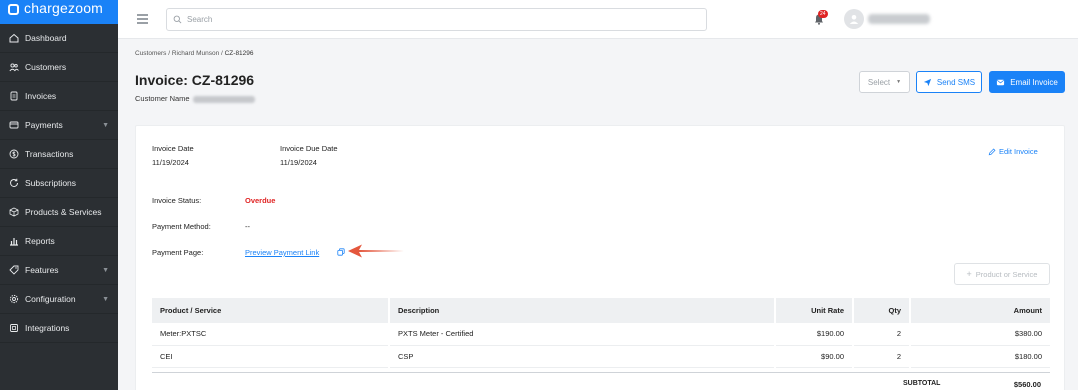 This screenshot has width=1078, height=390. Describe the element at coordinates (44, 125) in the screenshot. I see `sidebar-item-label: Payments` at that location.